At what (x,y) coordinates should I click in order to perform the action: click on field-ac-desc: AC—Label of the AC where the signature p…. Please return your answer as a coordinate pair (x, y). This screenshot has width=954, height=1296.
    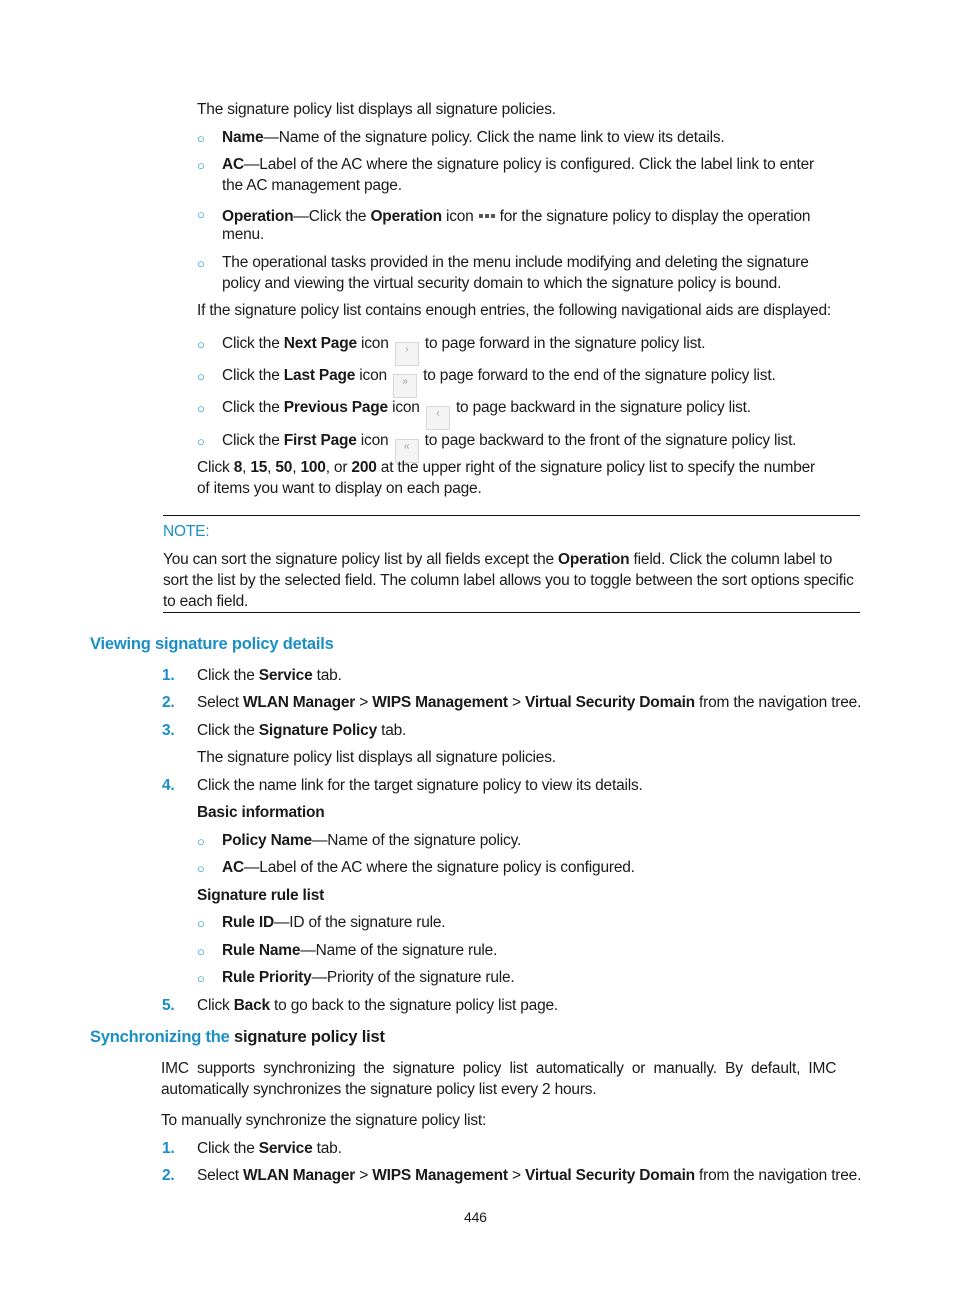
    Looking at the image, I should click on (518, 164).